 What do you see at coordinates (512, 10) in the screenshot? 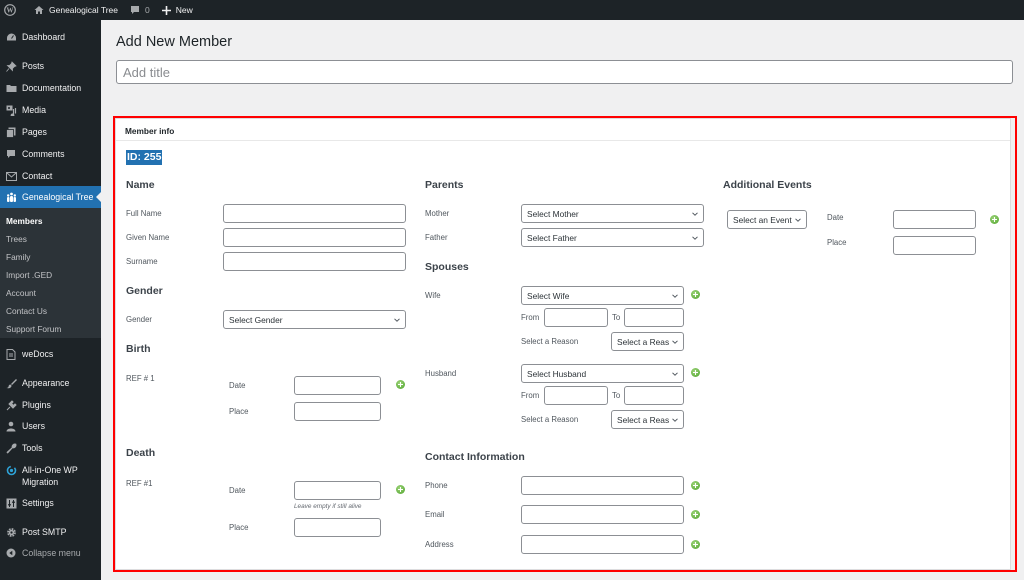
I see `admin-bar: W Genealogical Tree 0 New` at bounding box center [512, 10].